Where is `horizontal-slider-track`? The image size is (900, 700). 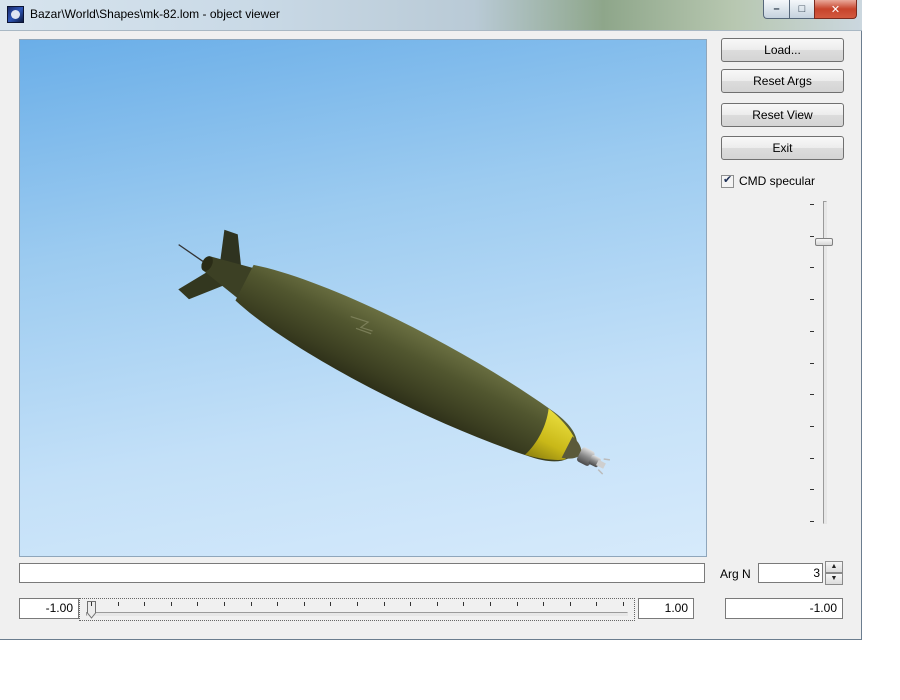
horizontal-slider-track is located at coordinates (357, 614).